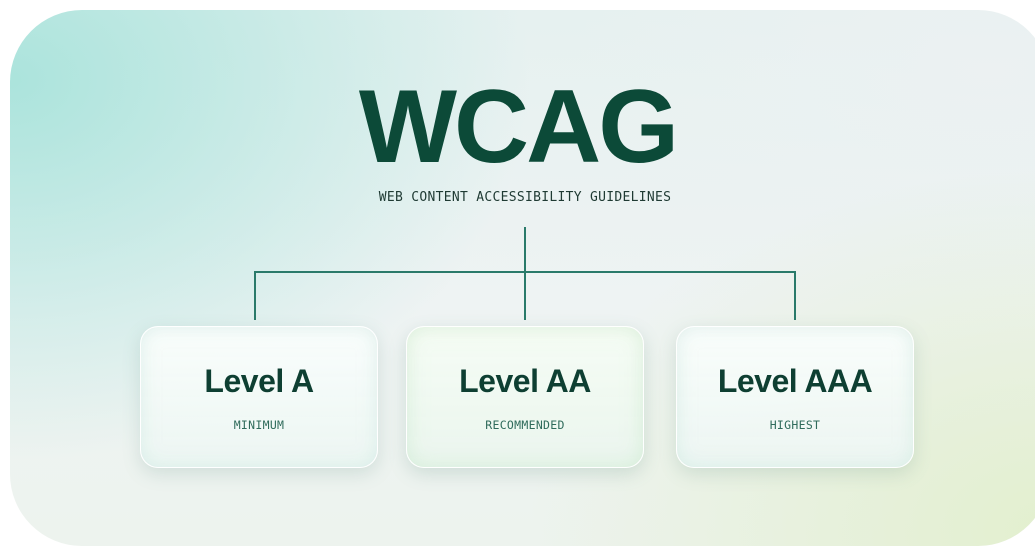  I want to click on level-aaa-card: Level AAA HIGHEST, so click(795, 397).